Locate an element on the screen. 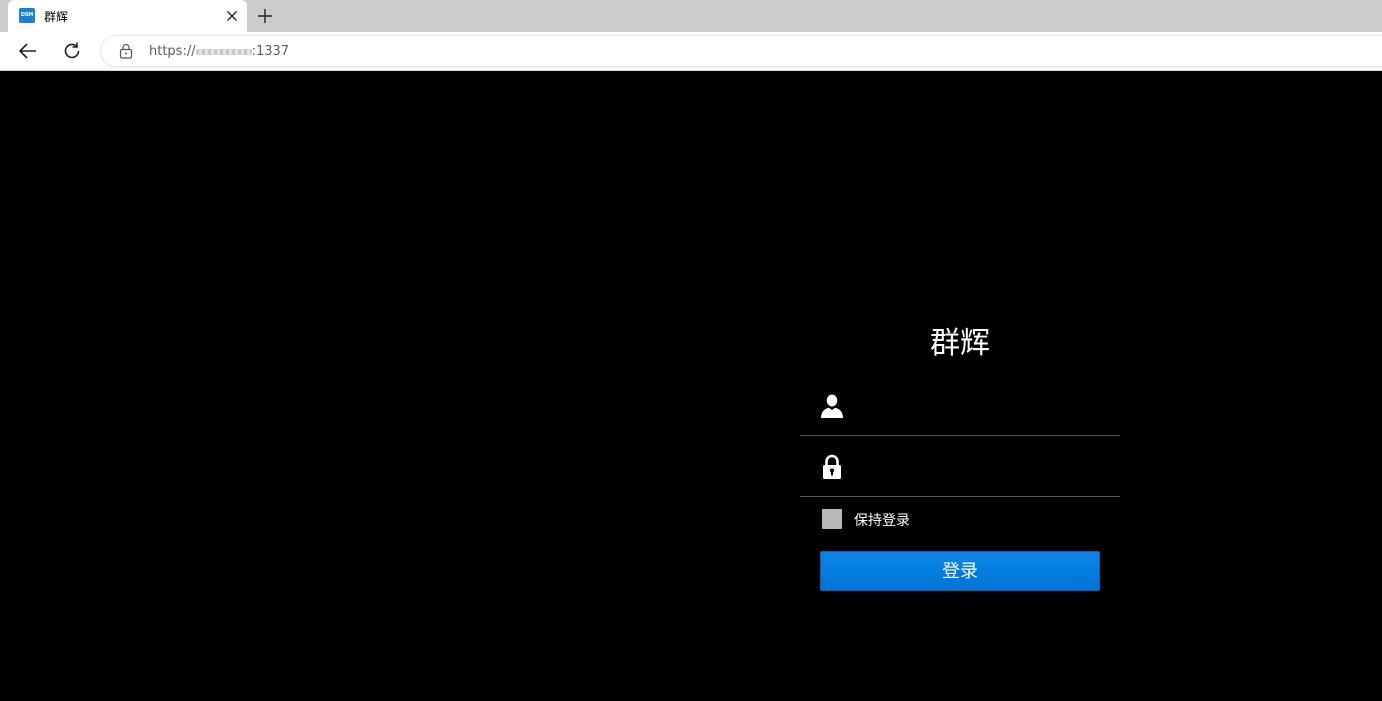 The image size is (1382, 701). url-scheme: https:// is located at coordinates (172, 51).